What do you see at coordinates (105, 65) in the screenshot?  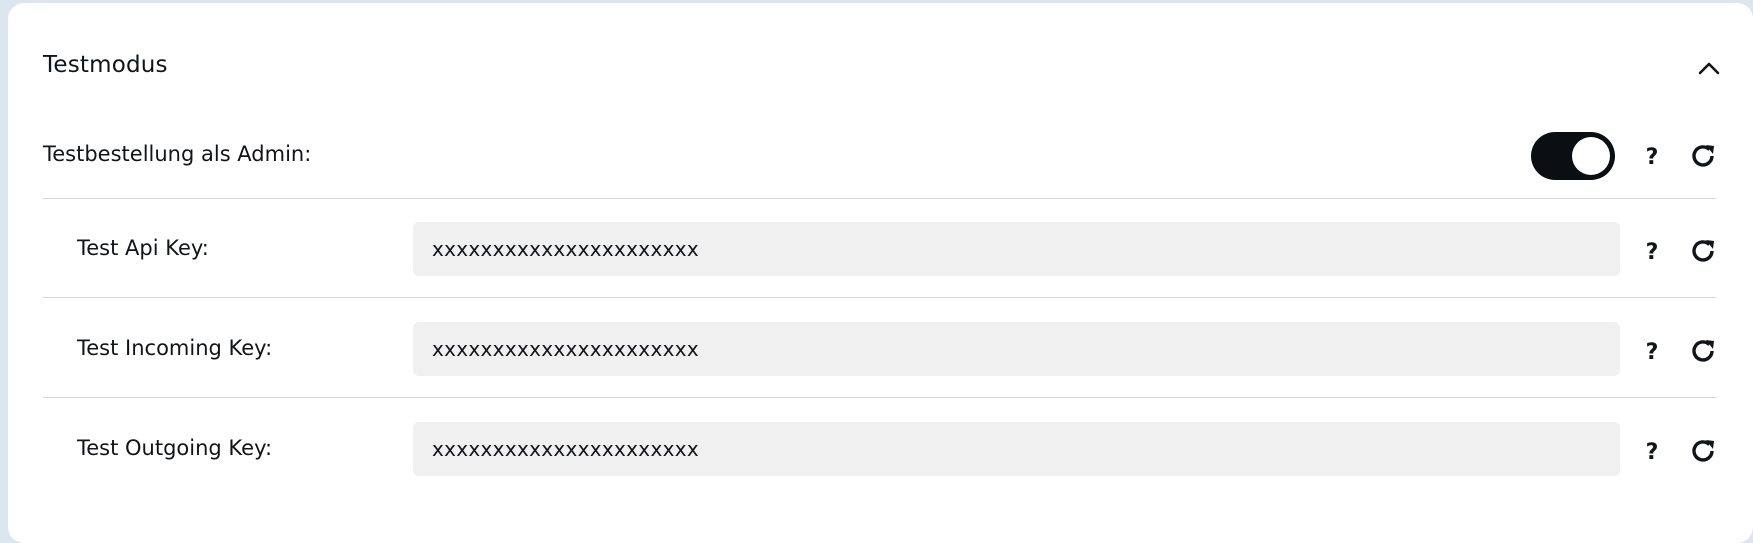 I see `section-title: Testmodus` at bounding box center [105, 65].